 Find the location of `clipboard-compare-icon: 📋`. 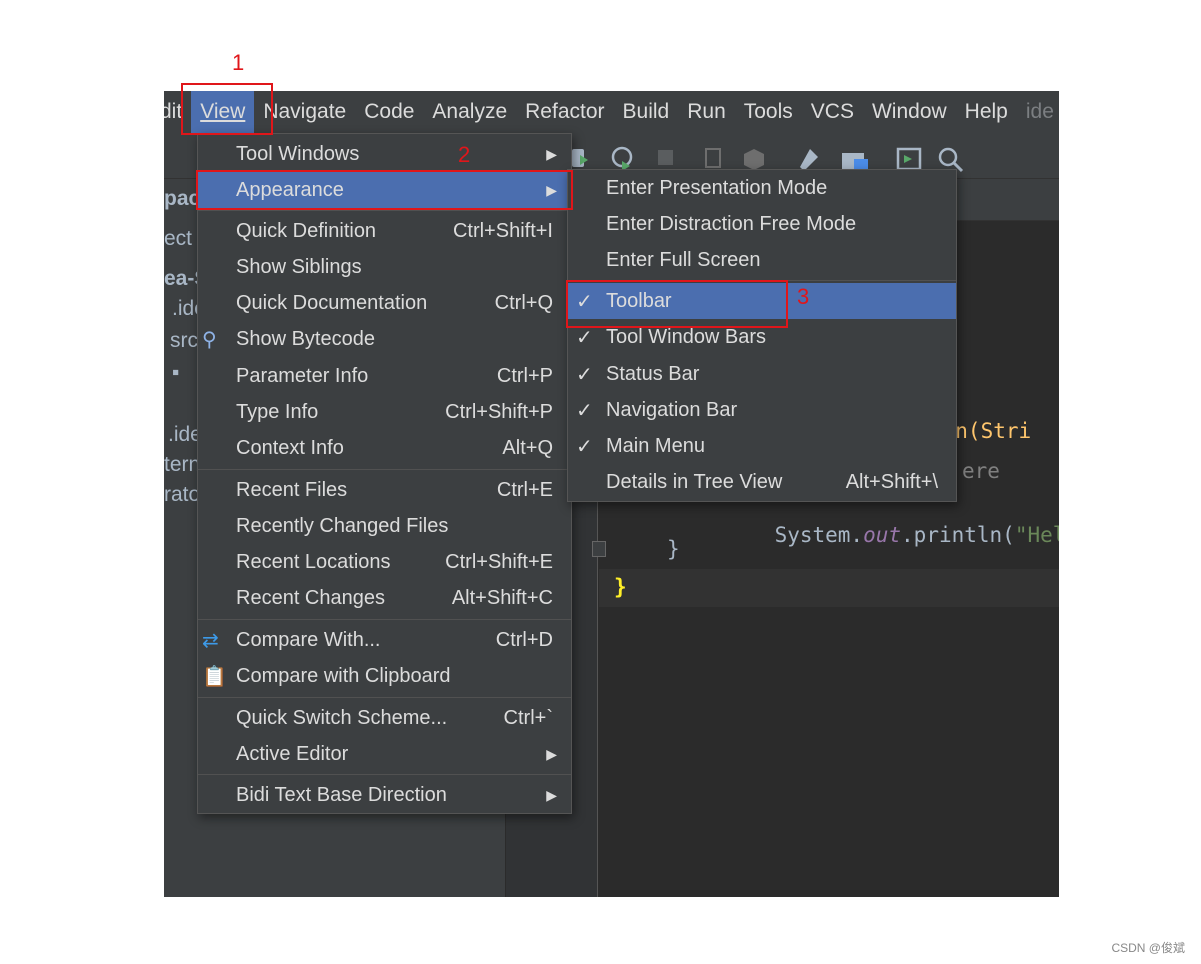

clipboard-compare-icon: 📋 is located at coordinates (214, 676).